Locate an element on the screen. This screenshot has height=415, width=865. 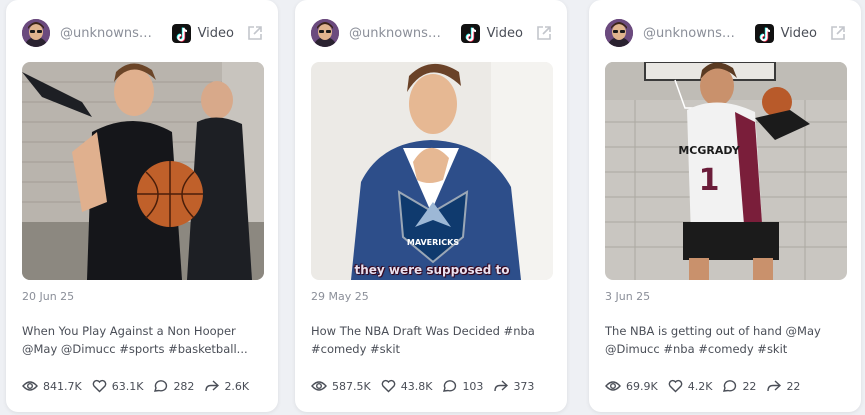
shares-stat: 22 is located at coordinates (783, 386).